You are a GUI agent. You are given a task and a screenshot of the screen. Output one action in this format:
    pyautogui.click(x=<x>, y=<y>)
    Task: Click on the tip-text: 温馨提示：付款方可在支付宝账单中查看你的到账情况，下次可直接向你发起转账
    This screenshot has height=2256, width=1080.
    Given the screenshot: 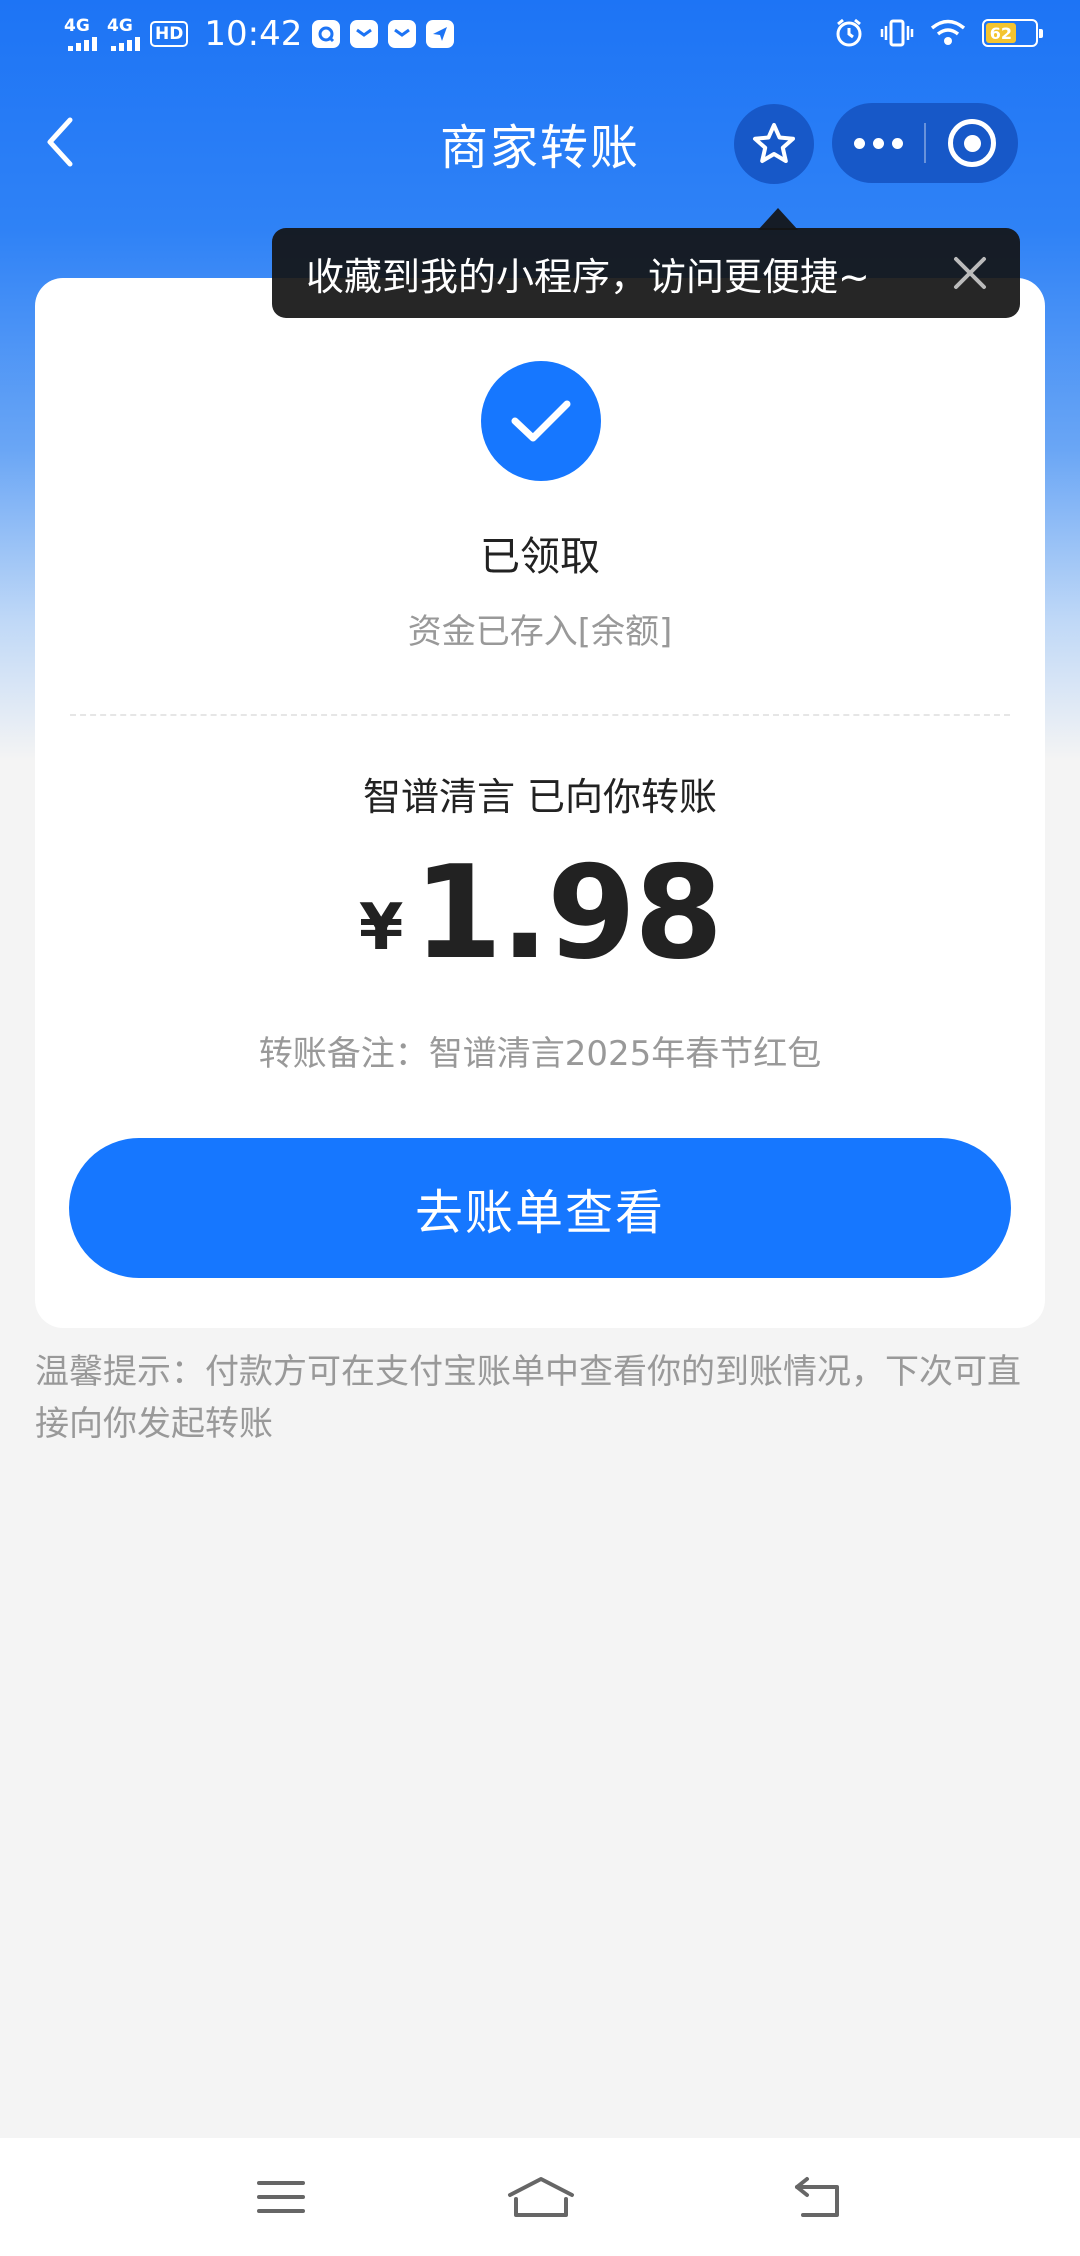 What is the action you would take?
    pyautogui.click(x=528, y=1398)
    